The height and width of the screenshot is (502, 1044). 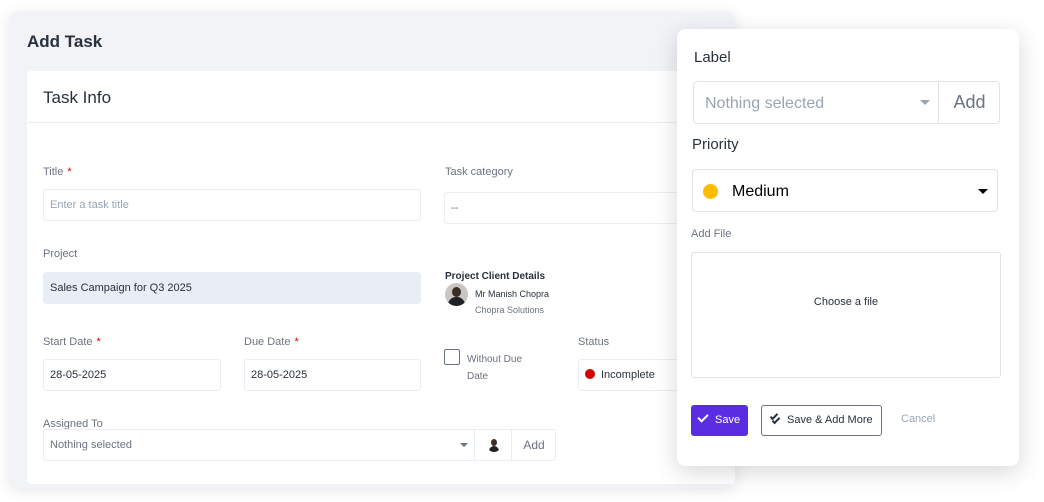 I want to click on without-due-date-checkbox, so click(x=452, y=357).